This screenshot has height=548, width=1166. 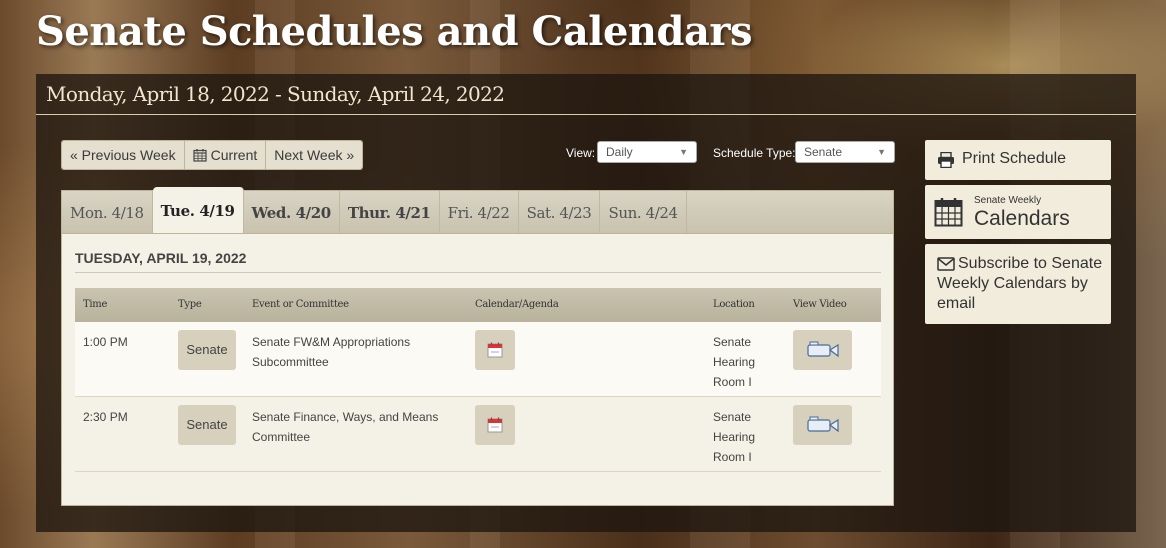 I want to click on previous-week-button: « Previous Week, so click(x=123, y=155).